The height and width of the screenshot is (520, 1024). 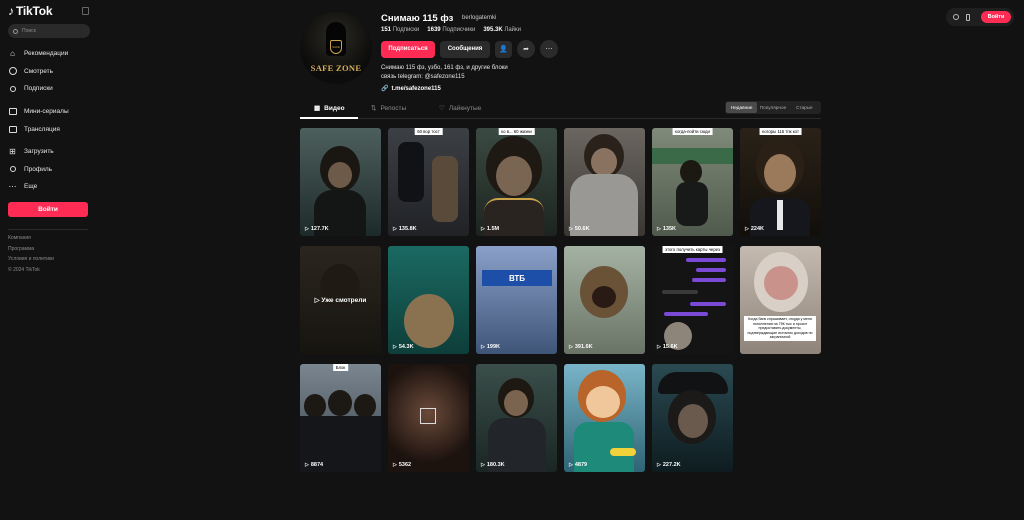 I want to click on tiktok-note-icon: ♪, so click(x=11, y=11).